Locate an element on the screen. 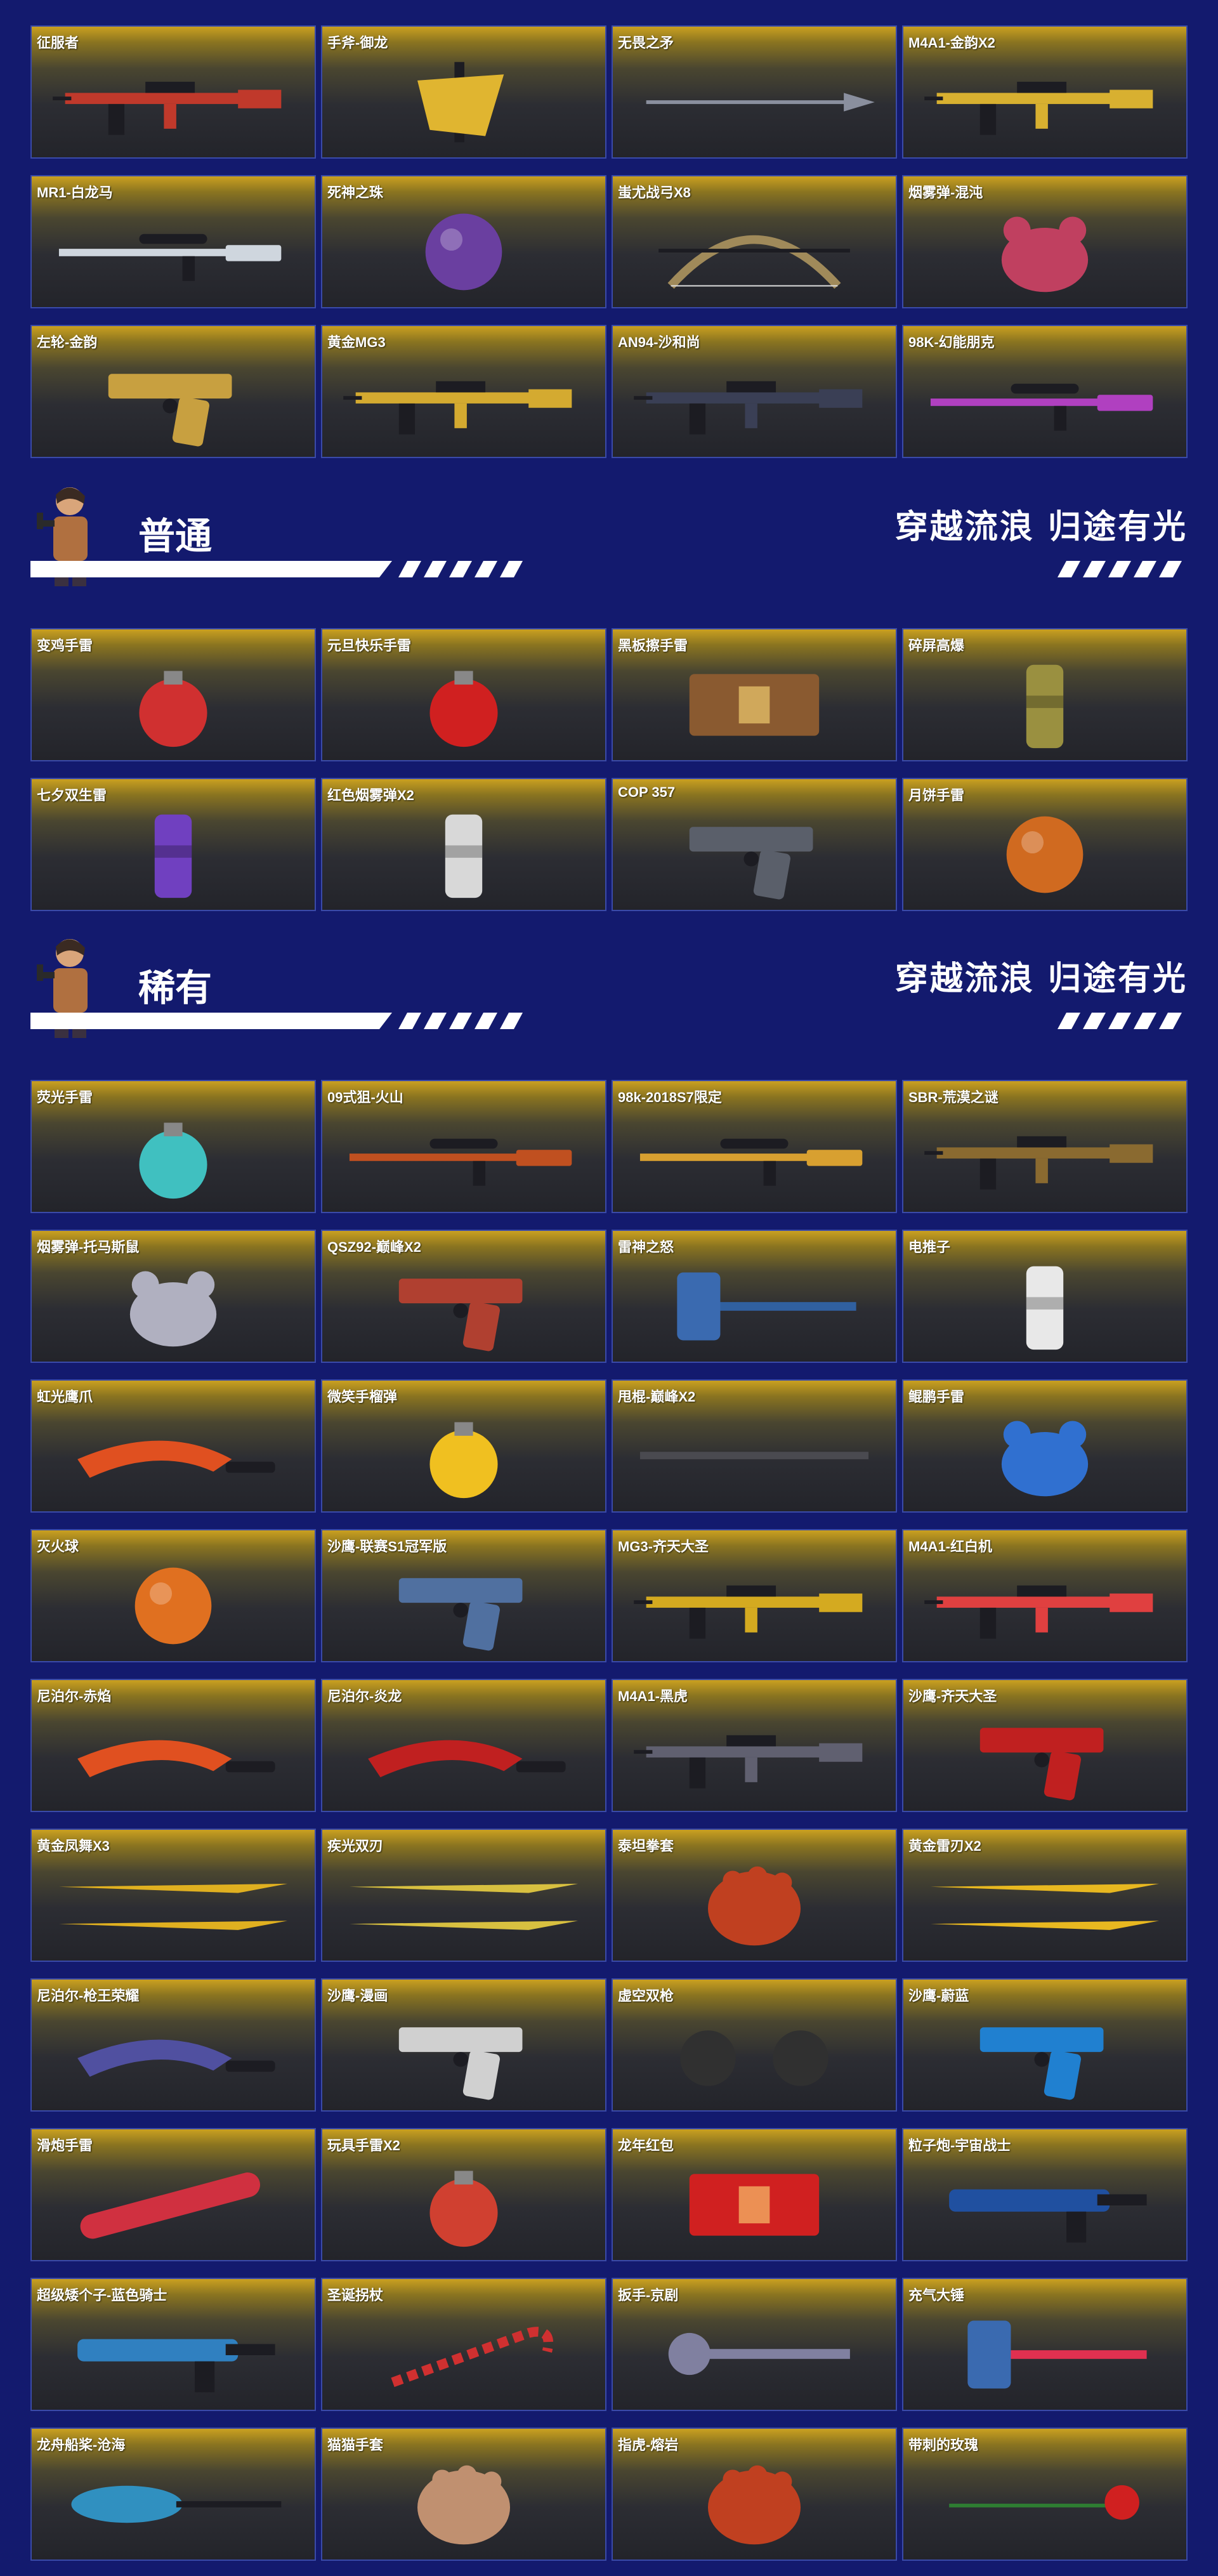 The image size is (1218, 2576). item-name: 手斧-御龙 is located at coordinates (358, 43).